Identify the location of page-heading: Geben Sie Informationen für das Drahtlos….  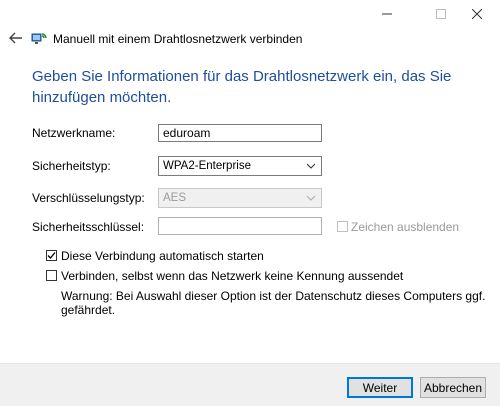
(242, 87).